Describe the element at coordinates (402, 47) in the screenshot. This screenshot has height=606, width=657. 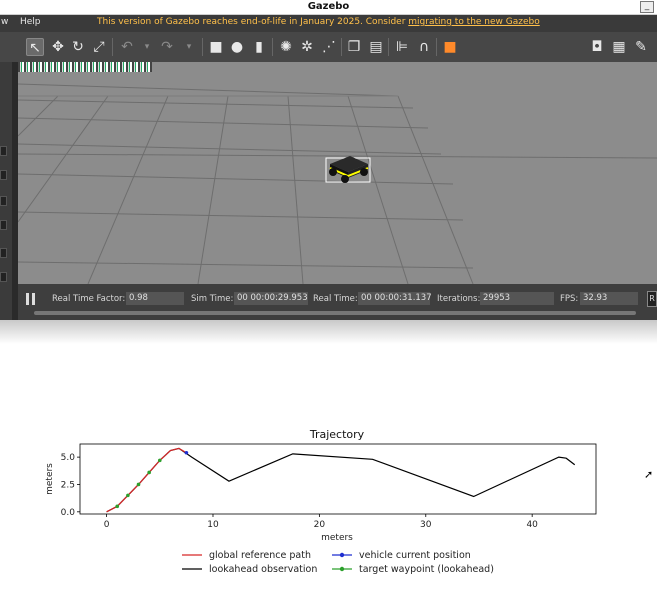
I see `align-icon: ⊫` at that location.